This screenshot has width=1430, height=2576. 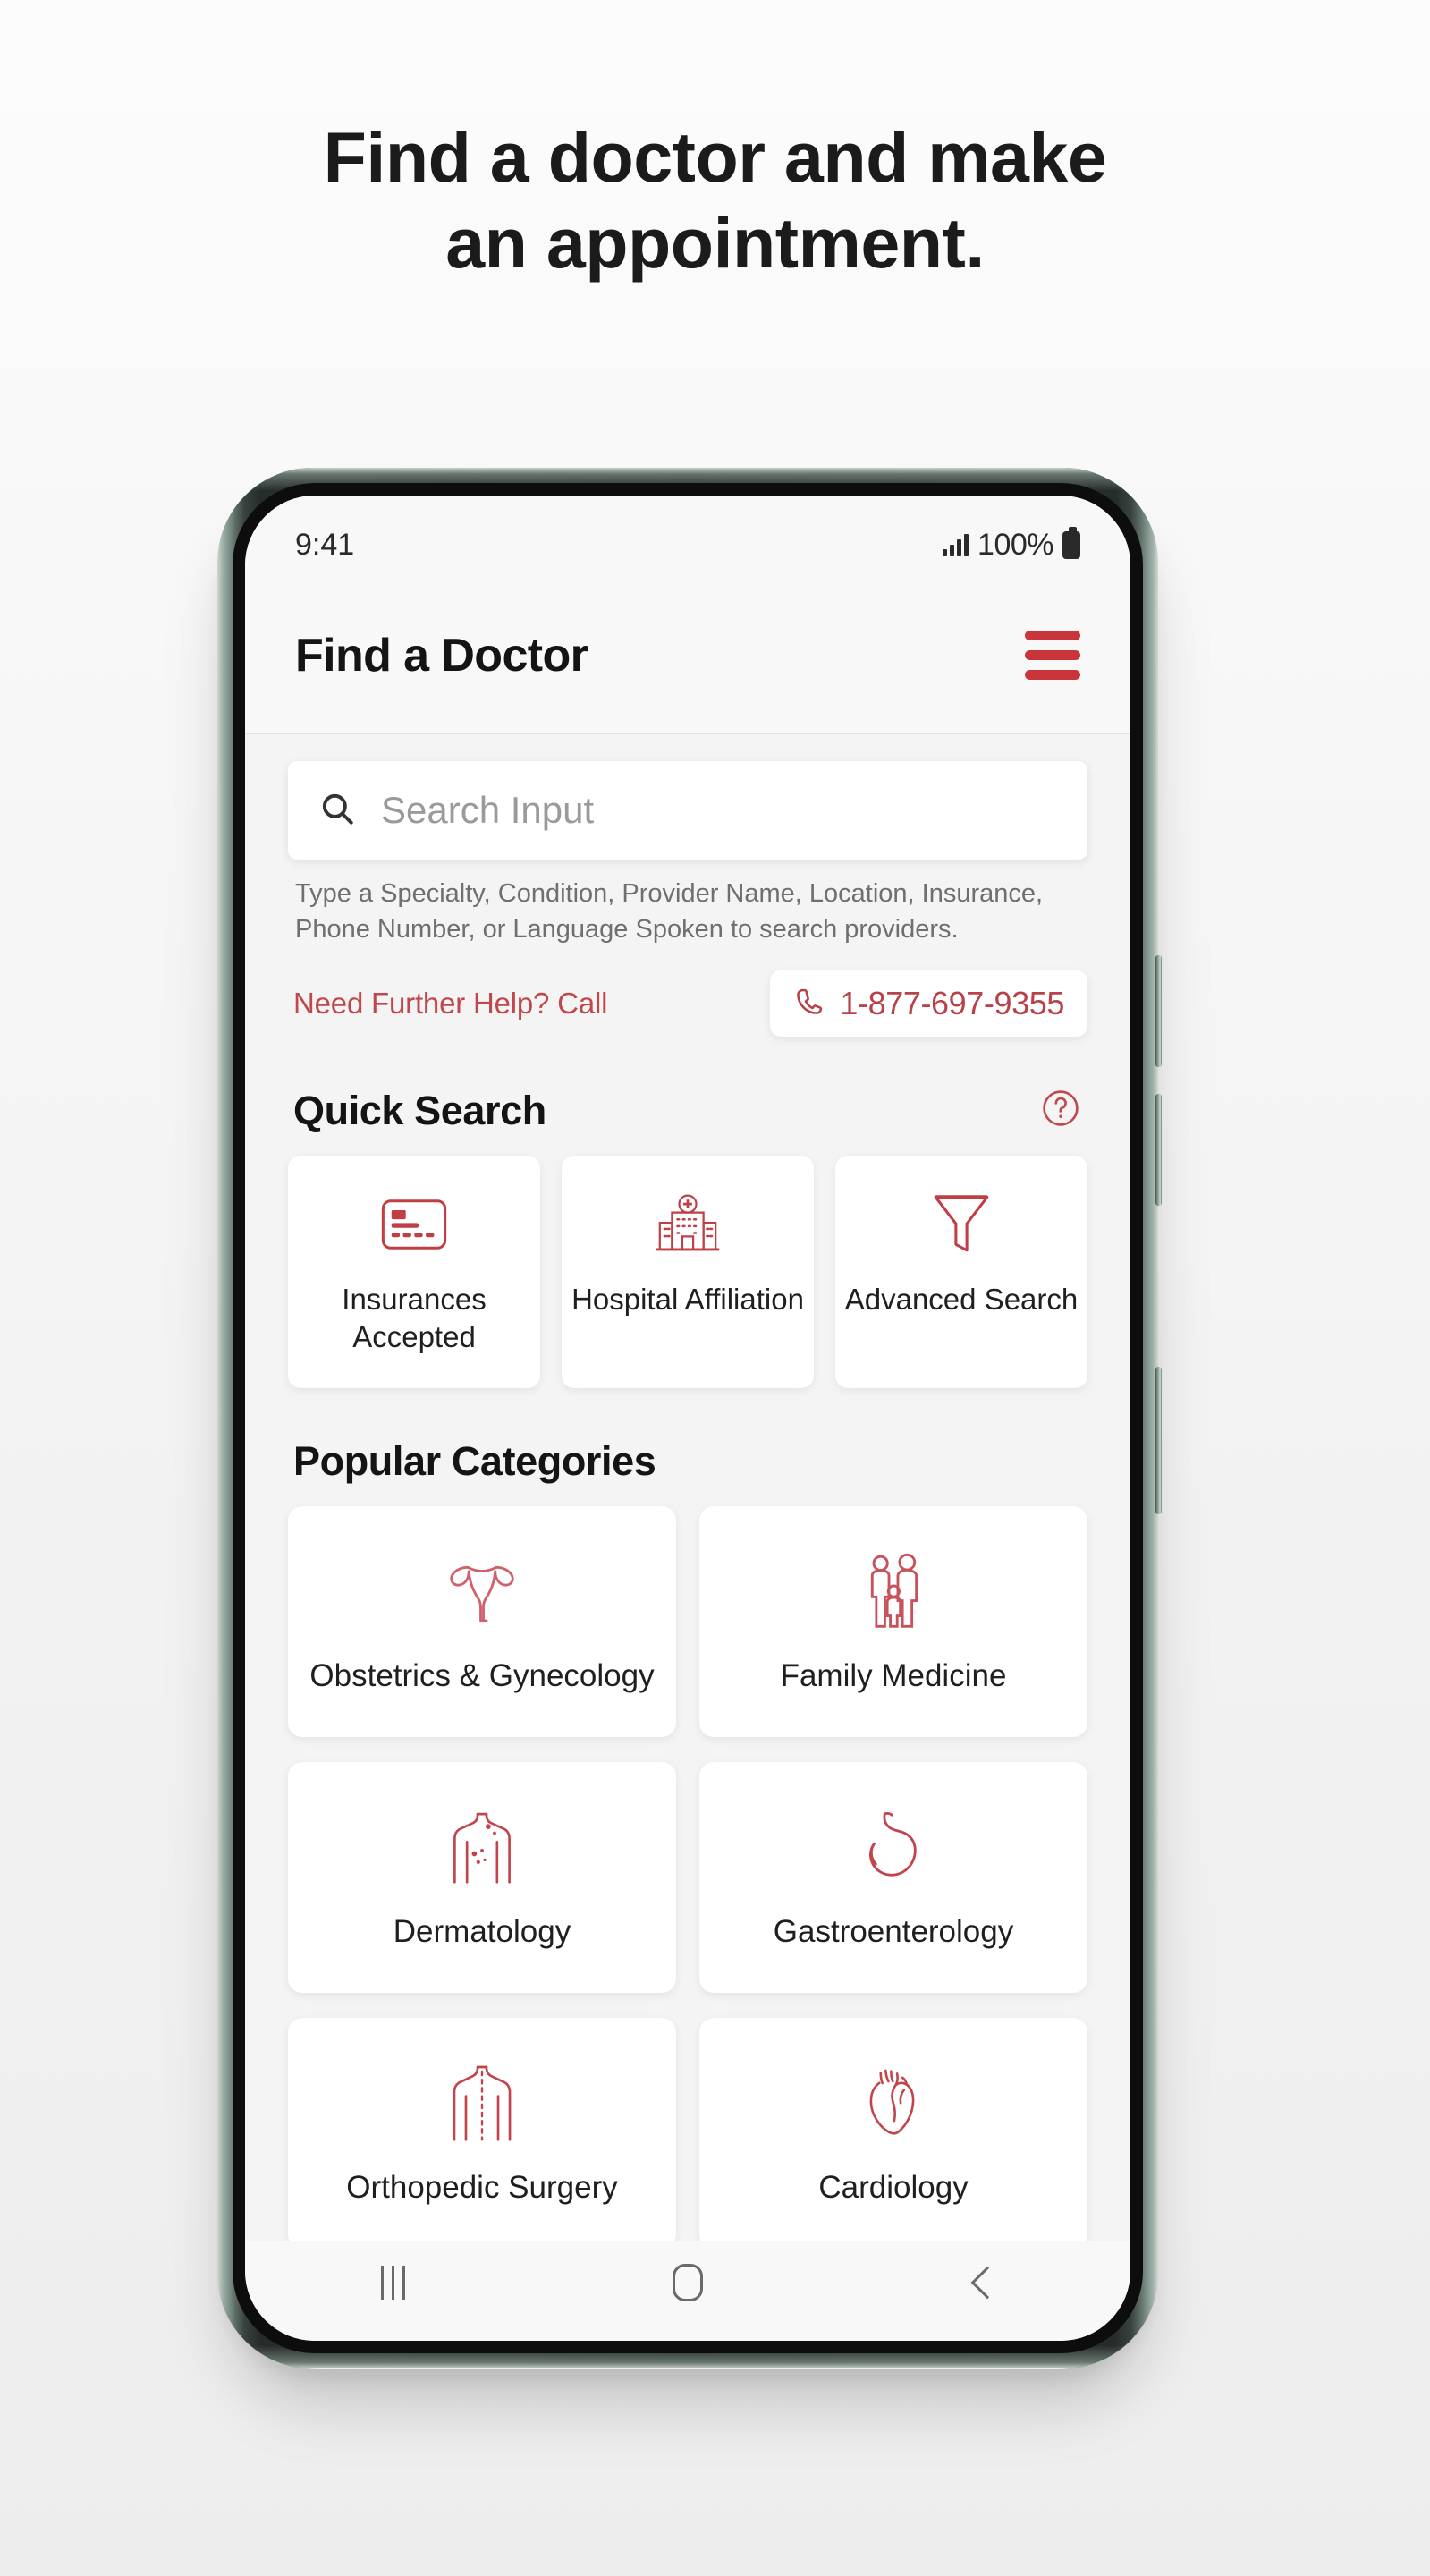 I want to click on category-card-label: Gastroenterology, so click(x=893, y=1932).